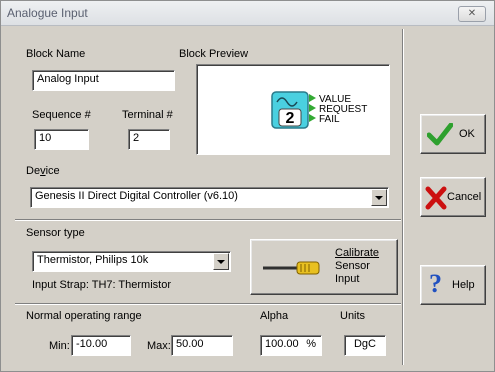  What do you see at coordinates (59, 346) in the screenshot?
I see `min-label: Min:` at bounding box center [59, 346].